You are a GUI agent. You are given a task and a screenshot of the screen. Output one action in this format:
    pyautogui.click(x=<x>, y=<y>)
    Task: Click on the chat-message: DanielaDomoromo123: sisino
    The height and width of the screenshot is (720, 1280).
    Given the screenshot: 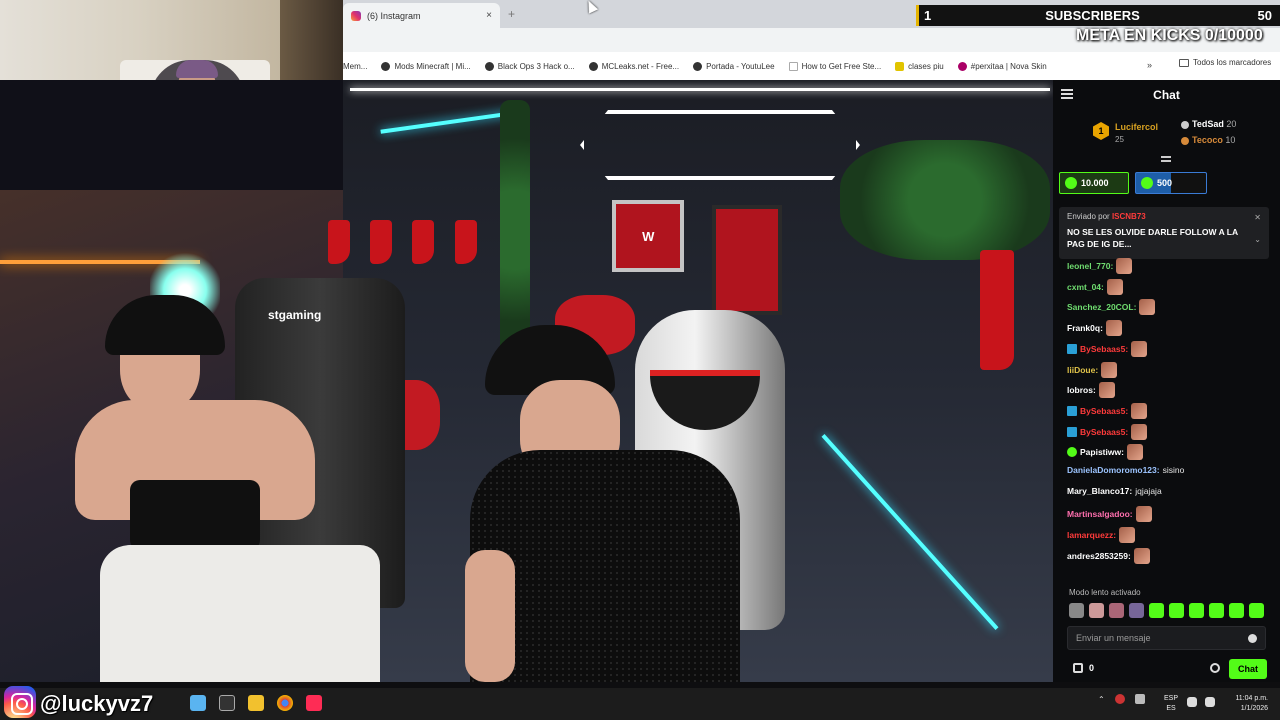 What is the action you would take?
    pyautogui.click(x=1125, y=470)
    